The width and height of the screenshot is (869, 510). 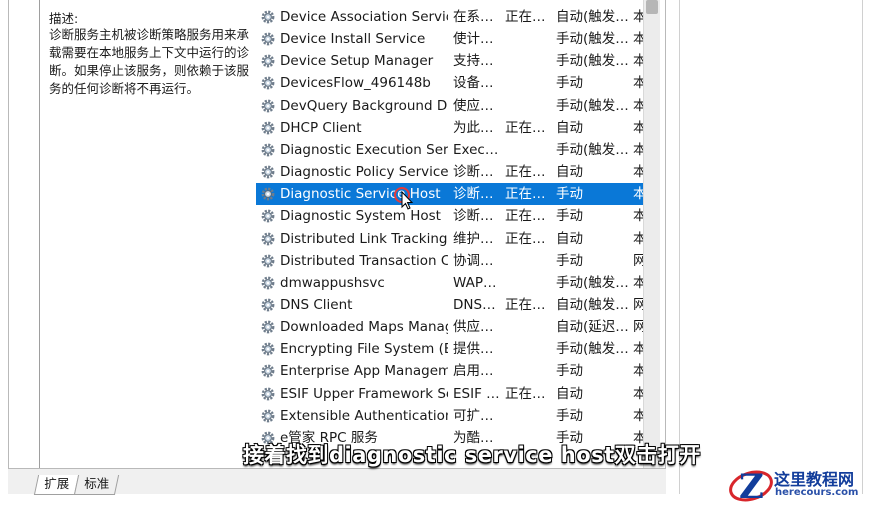 What do you see at coordinates (364, 172) in the screenshot?
I see `service-name: Diagnostic Policy Service` at bounding box center [364, 172].